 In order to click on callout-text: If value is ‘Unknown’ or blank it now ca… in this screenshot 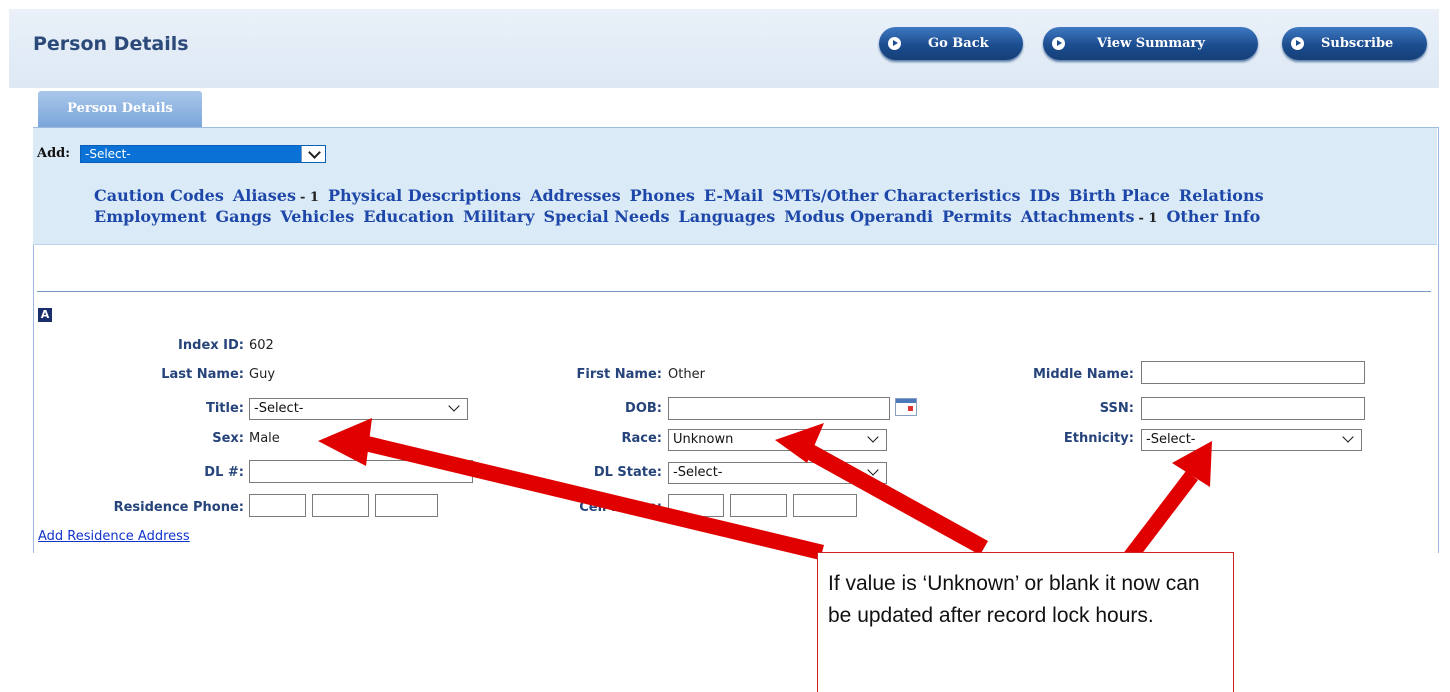, I will do `click(1014, 599)`.